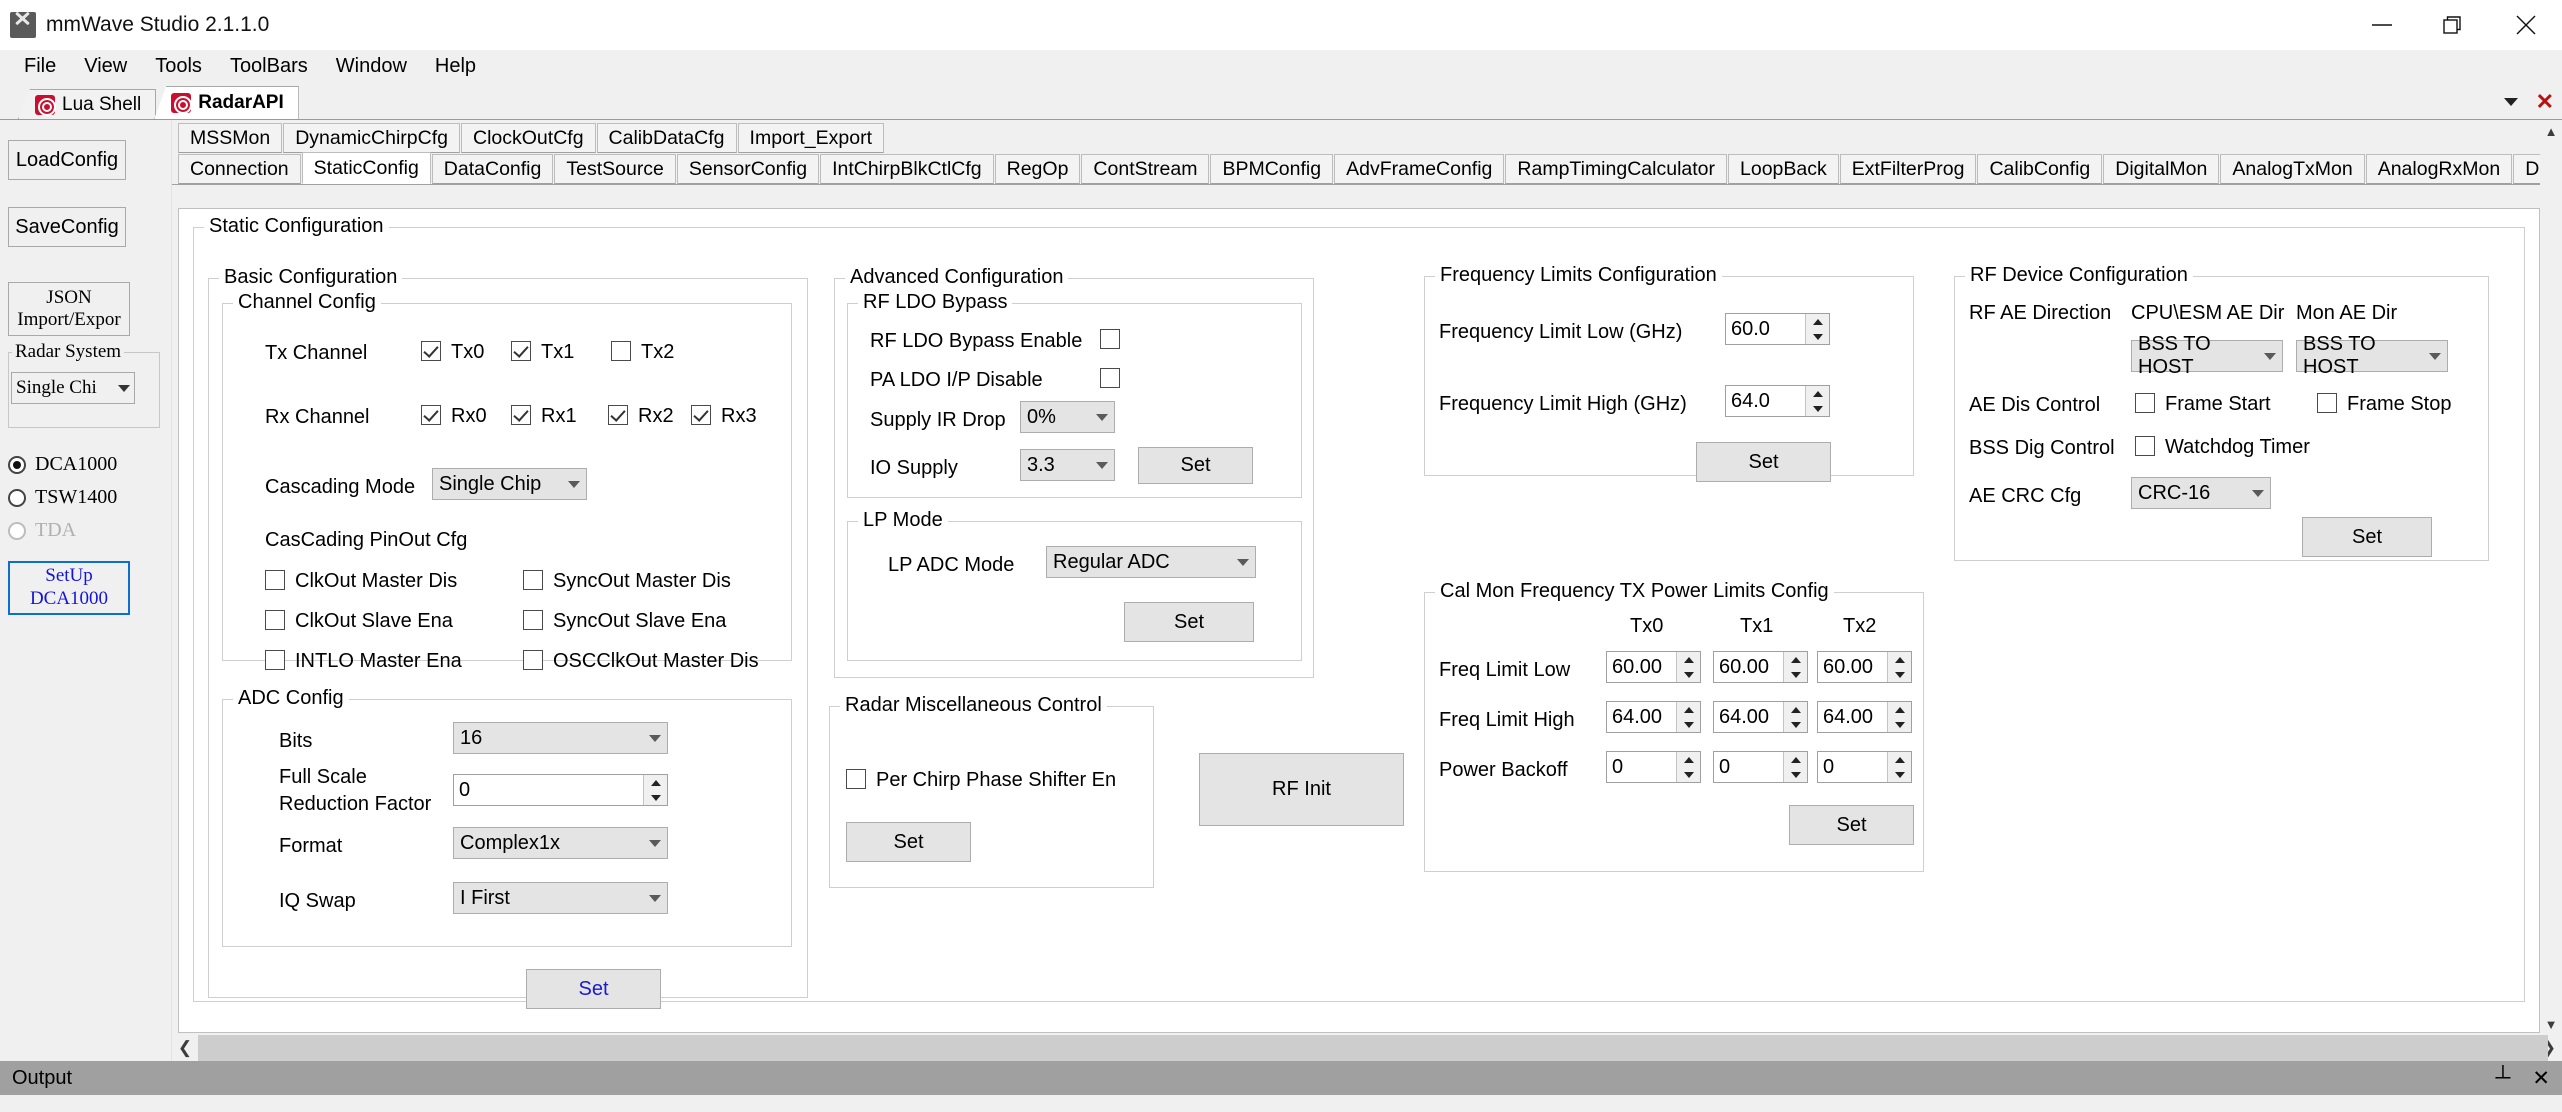 The height and width of the screenshot is (1112, 2562). What do you see at coordinates (521, 415) in the screenshot?
I see `checkbox-rx1` at bounding box center [521, 415].